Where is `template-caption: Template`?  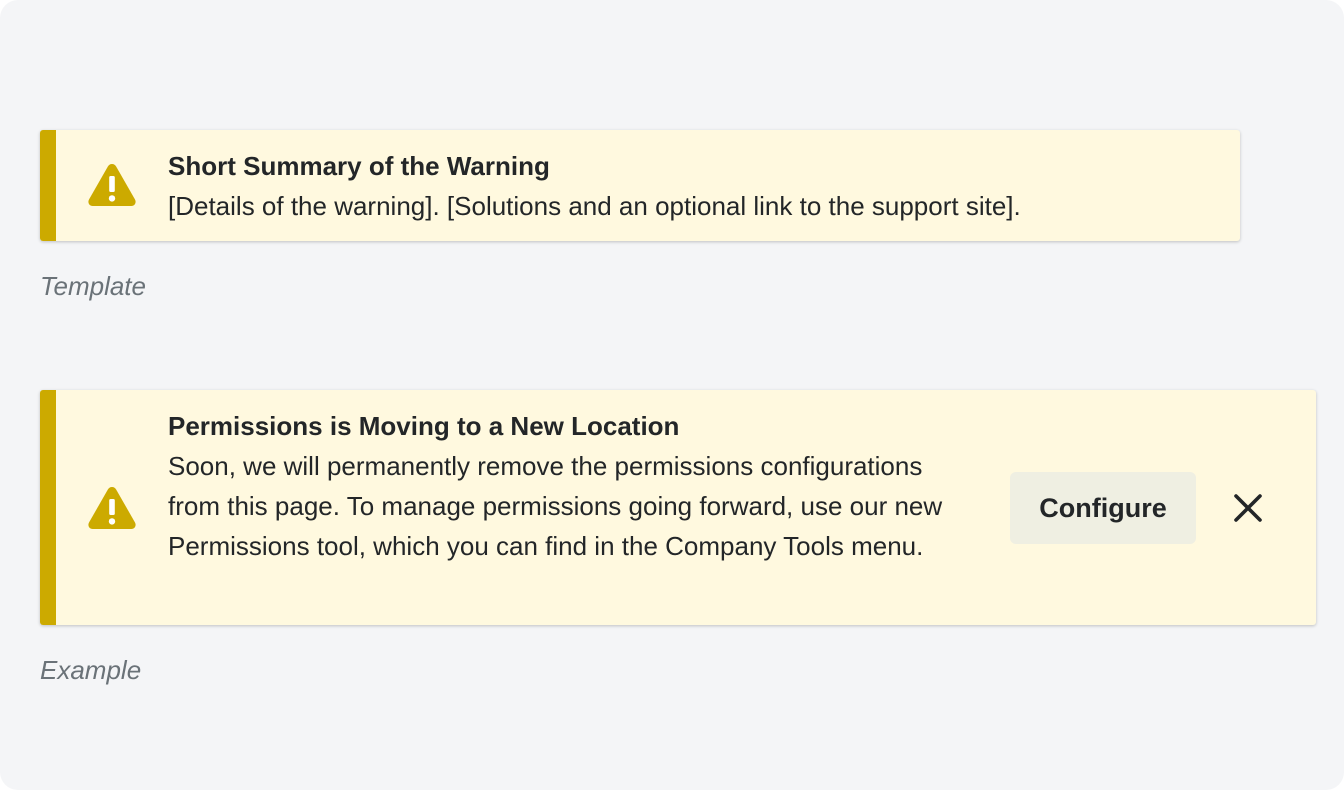
template-caption: Template is located at coordinates (93, 286).